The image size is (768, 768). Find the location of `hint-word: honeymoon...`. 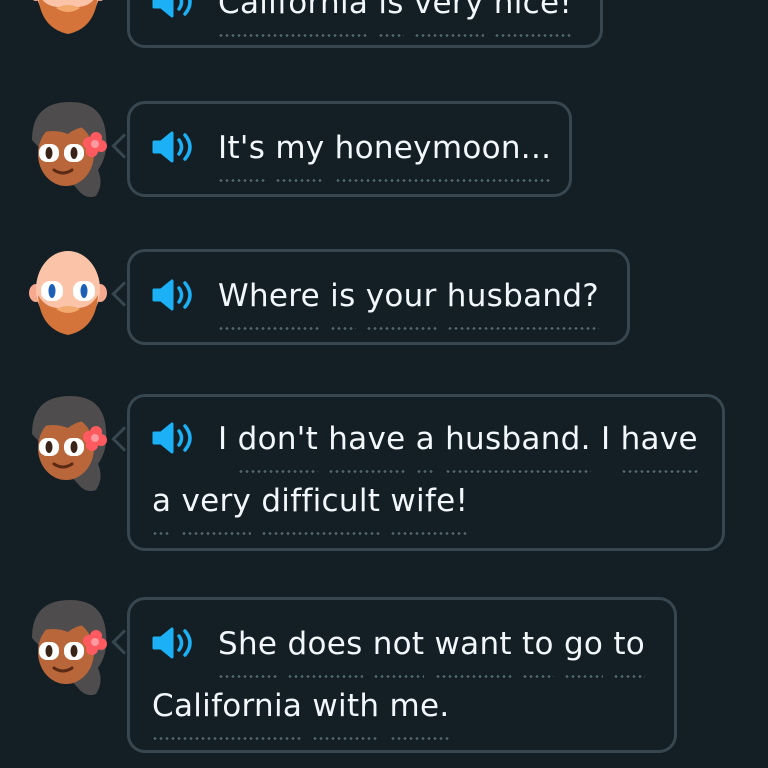

hint-word: honeymoon... is located at coordinates (443, 155).